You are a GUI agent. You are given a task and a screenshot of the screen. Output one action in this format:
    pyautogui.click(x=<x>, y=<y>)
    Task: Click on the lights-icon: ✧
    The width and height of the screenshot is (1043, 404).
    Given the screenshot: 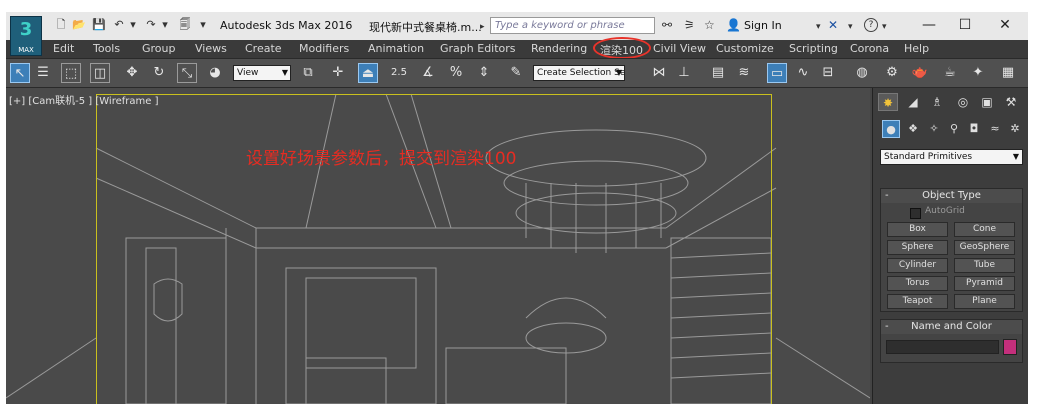 What is the action you would take?
    pyautogui.click(x=934, y=129)
    